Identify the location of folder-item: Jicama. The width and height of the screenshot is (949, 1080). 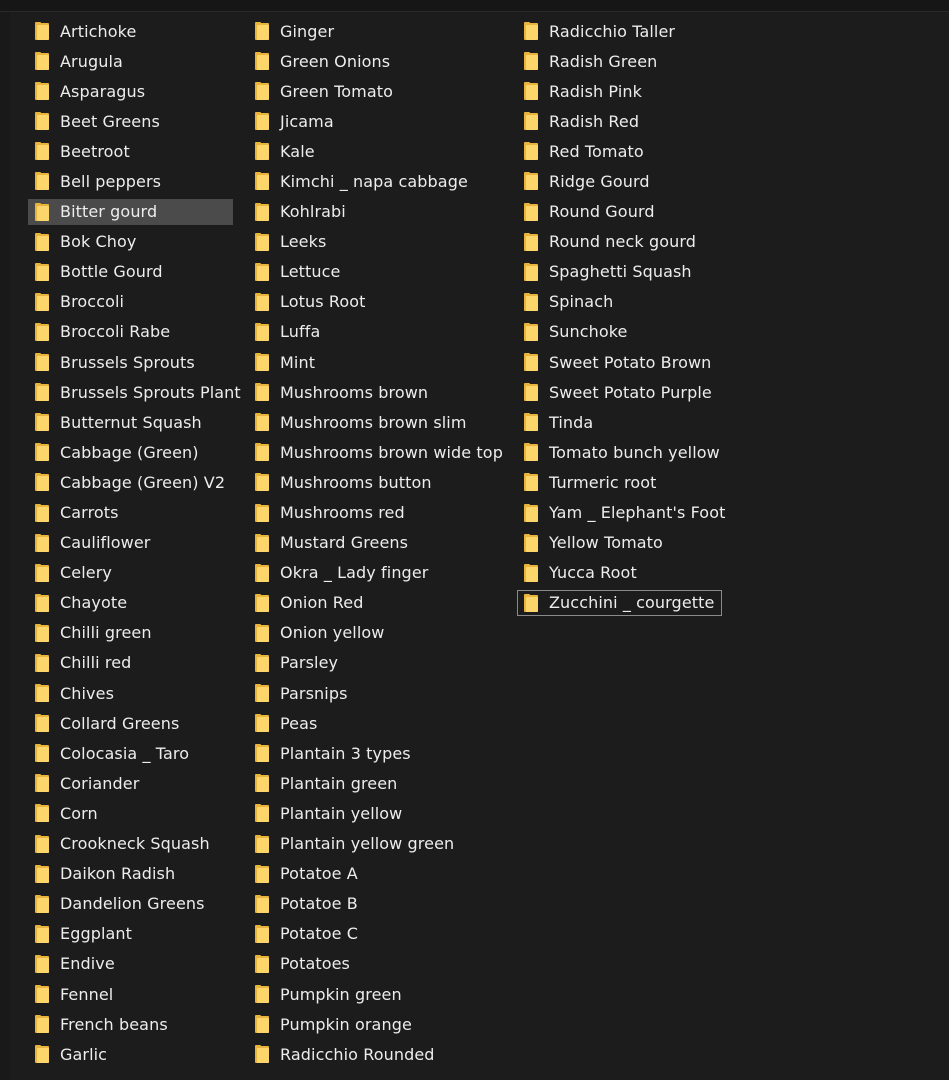
(373, 121).